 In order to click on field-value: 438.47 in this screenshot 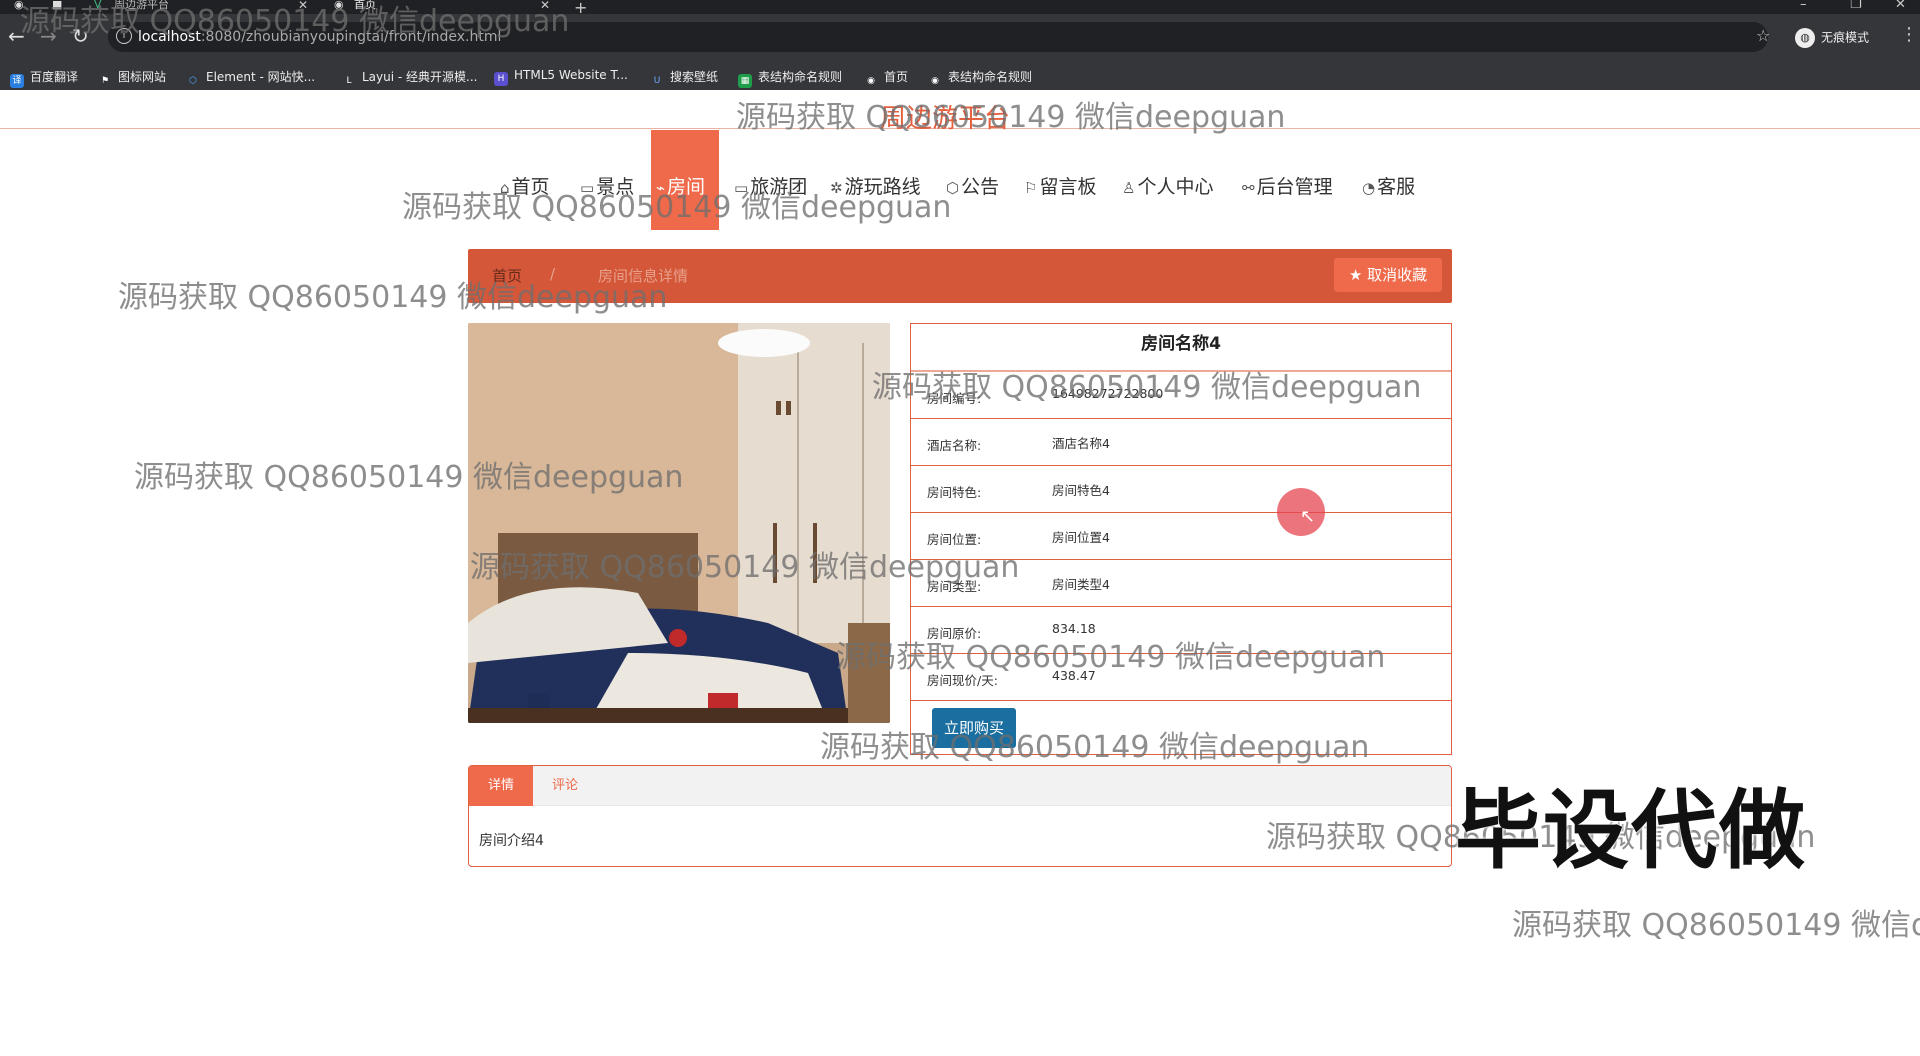, I will do `click(1074, 675)`.